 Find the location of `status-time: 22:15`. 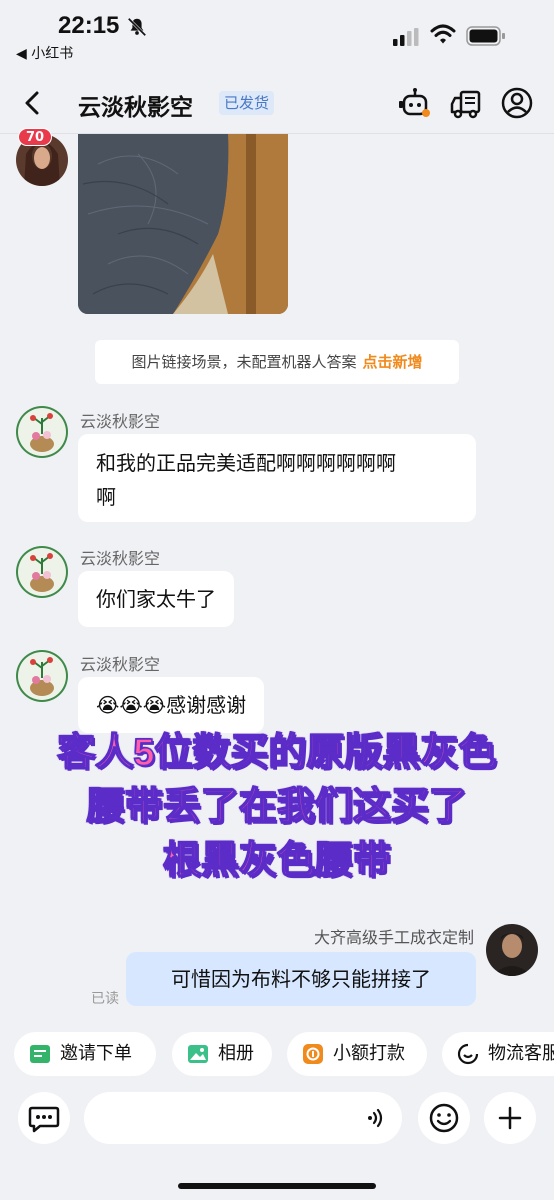

status-time: 22:15 is located at coordinates (89, 25).